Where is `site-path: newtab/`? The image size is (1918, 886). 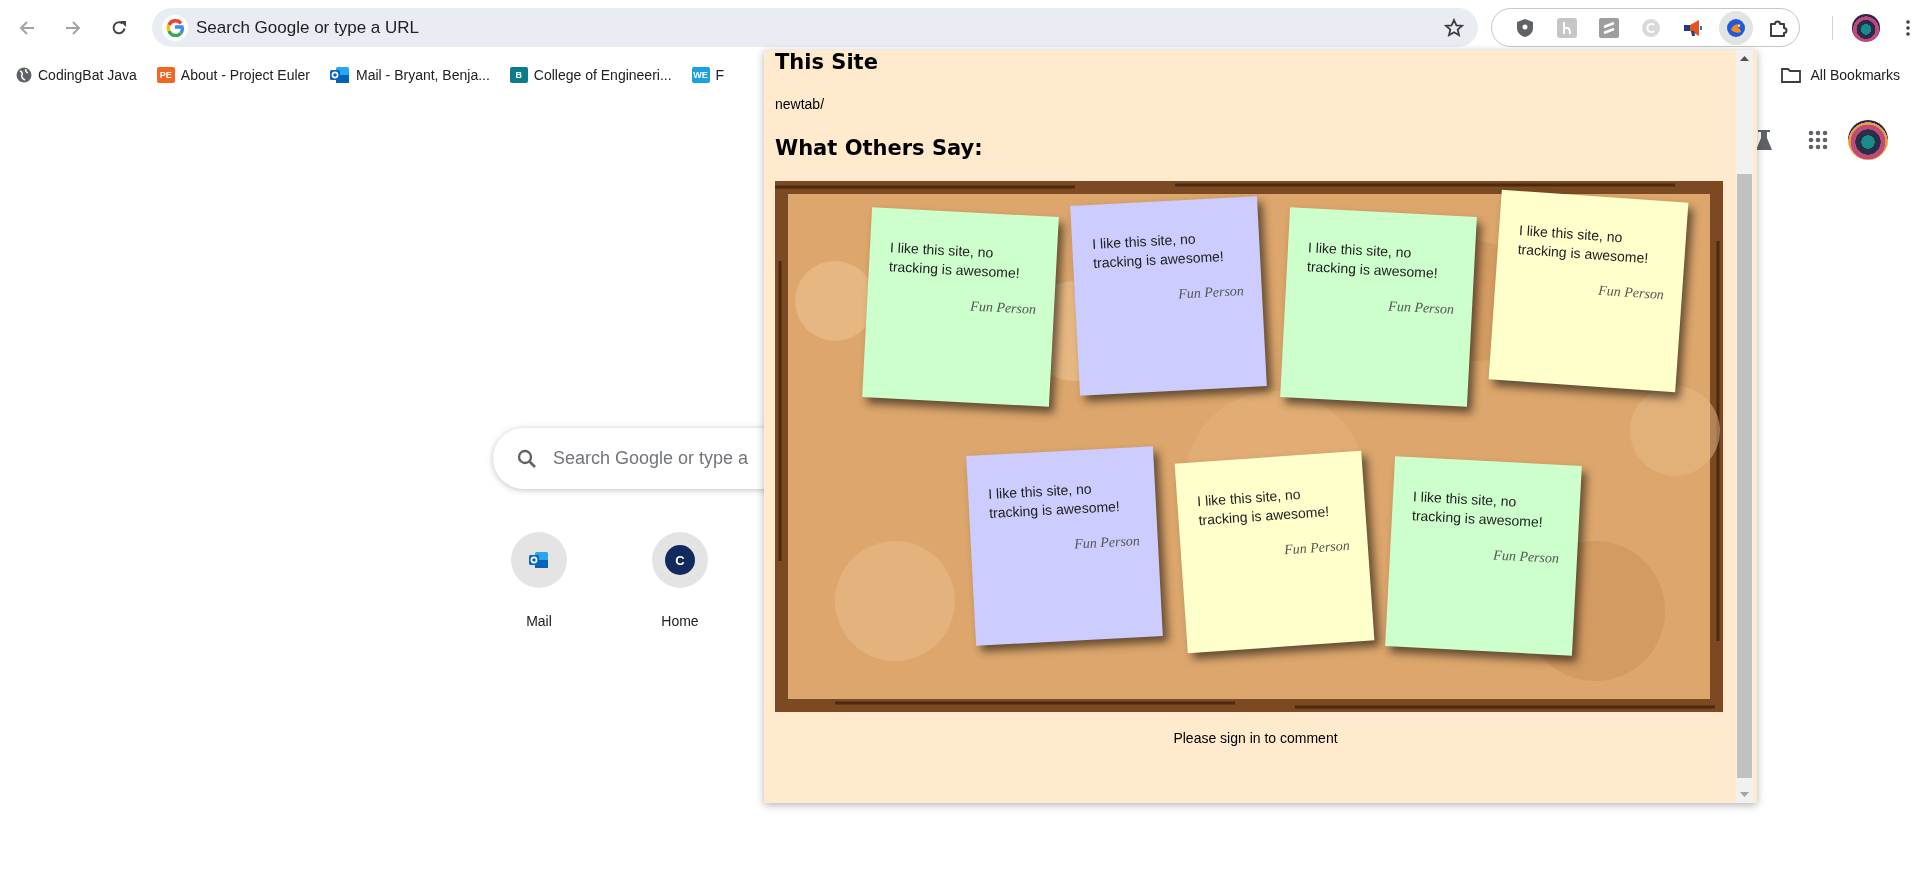
site-path: newtab/ is located at coordinates (800, 104).